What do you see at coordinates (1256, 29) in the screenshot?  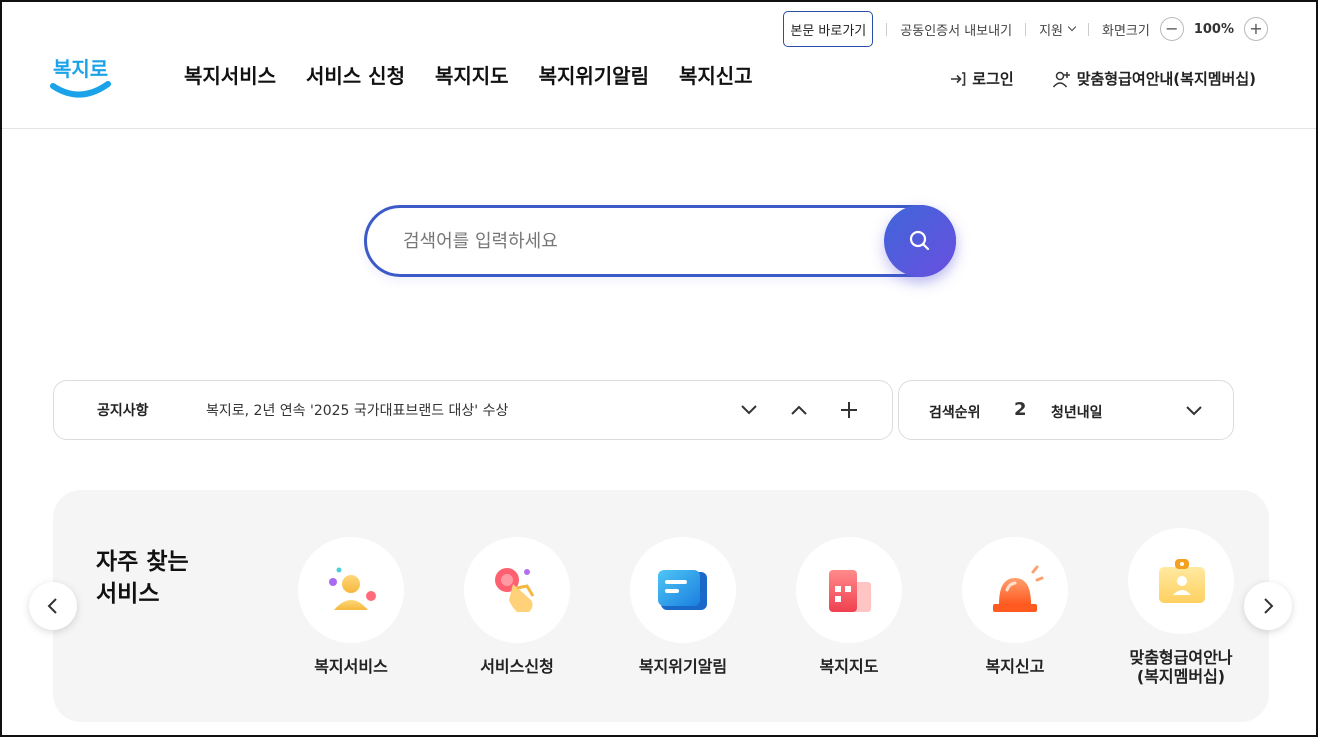 I see `zoom-in-button: +` at bounding box center [1256, 29].